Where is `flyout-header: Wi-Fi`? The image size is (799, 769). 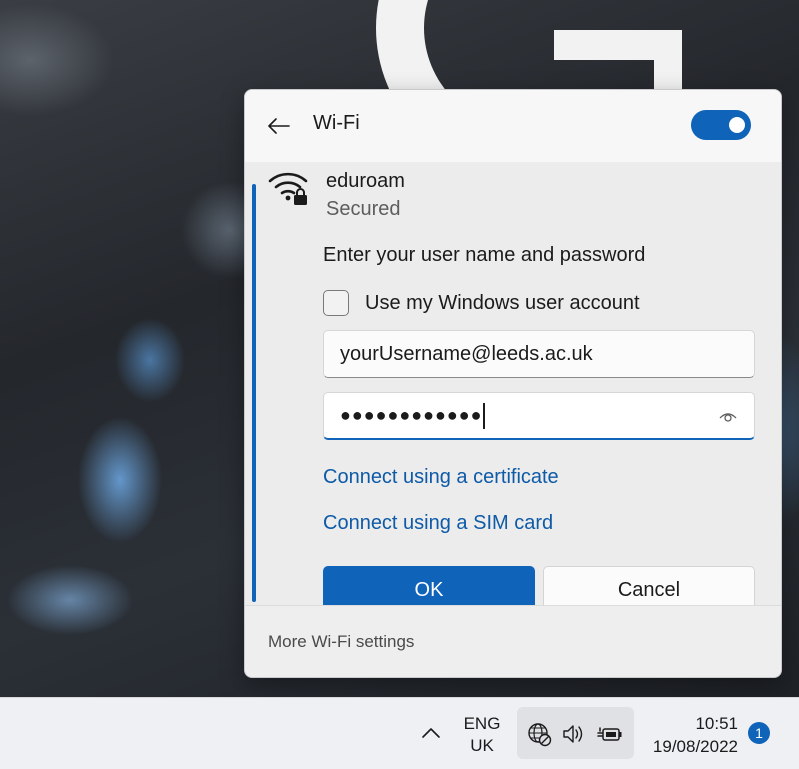
flyout-header: Wi-Fi is located at coordinates (513, 126).